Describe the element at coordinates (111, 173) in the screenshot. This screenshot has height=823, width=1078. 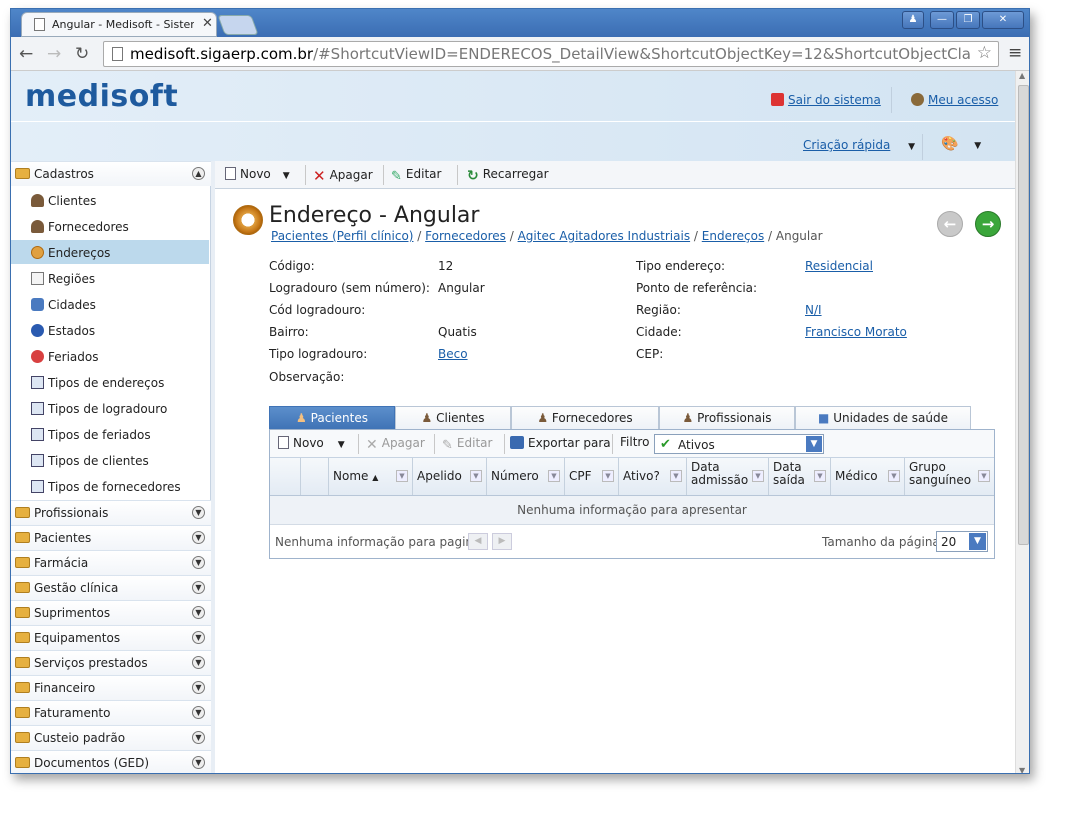
I see `nav-group-cadastros: Cadastros ▲` at that location.